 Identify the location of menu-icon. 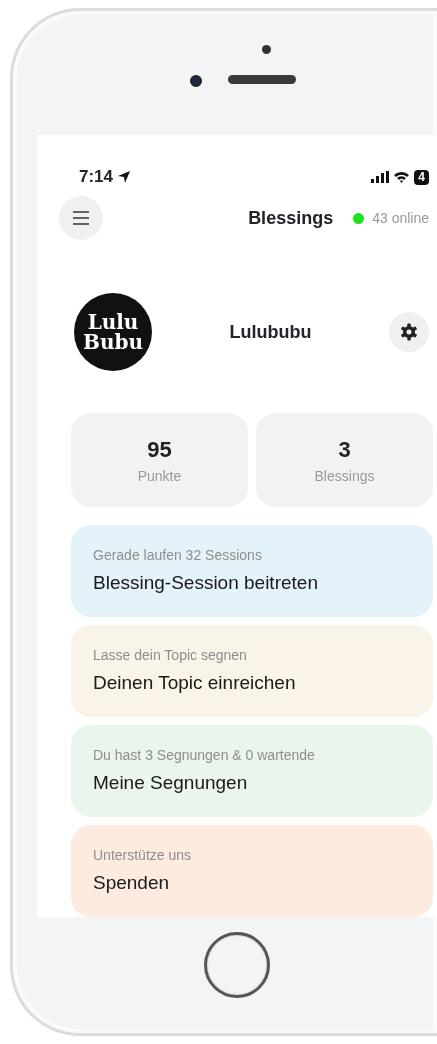
(81, 218).